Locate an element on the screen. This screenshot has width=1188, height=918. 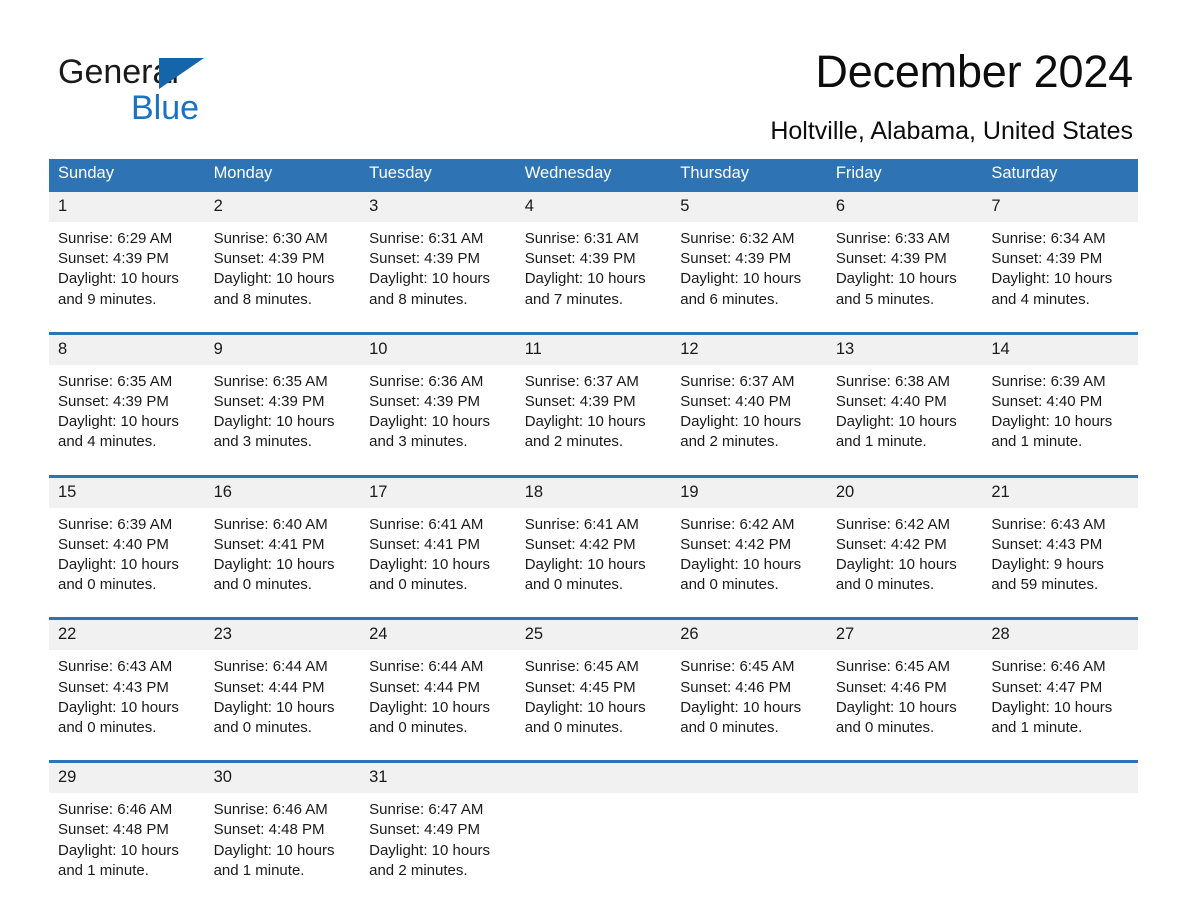
sunset-text: Sunset: 4:40 PM is located at coordinates (113, 544).